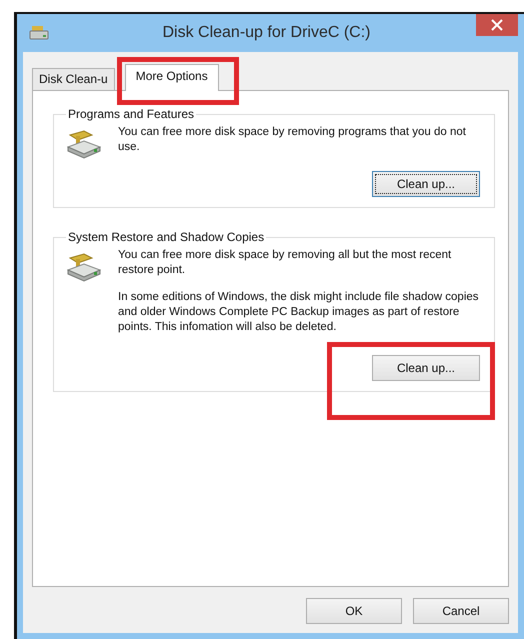 This screenshot has width=524, height=639. I want to click on description-text: In some editions of Windows, the disk might include file shadow copies and older Windows Complete PC Backup images as part of restore points. This infomation will also be deleted., so click(299, 312).